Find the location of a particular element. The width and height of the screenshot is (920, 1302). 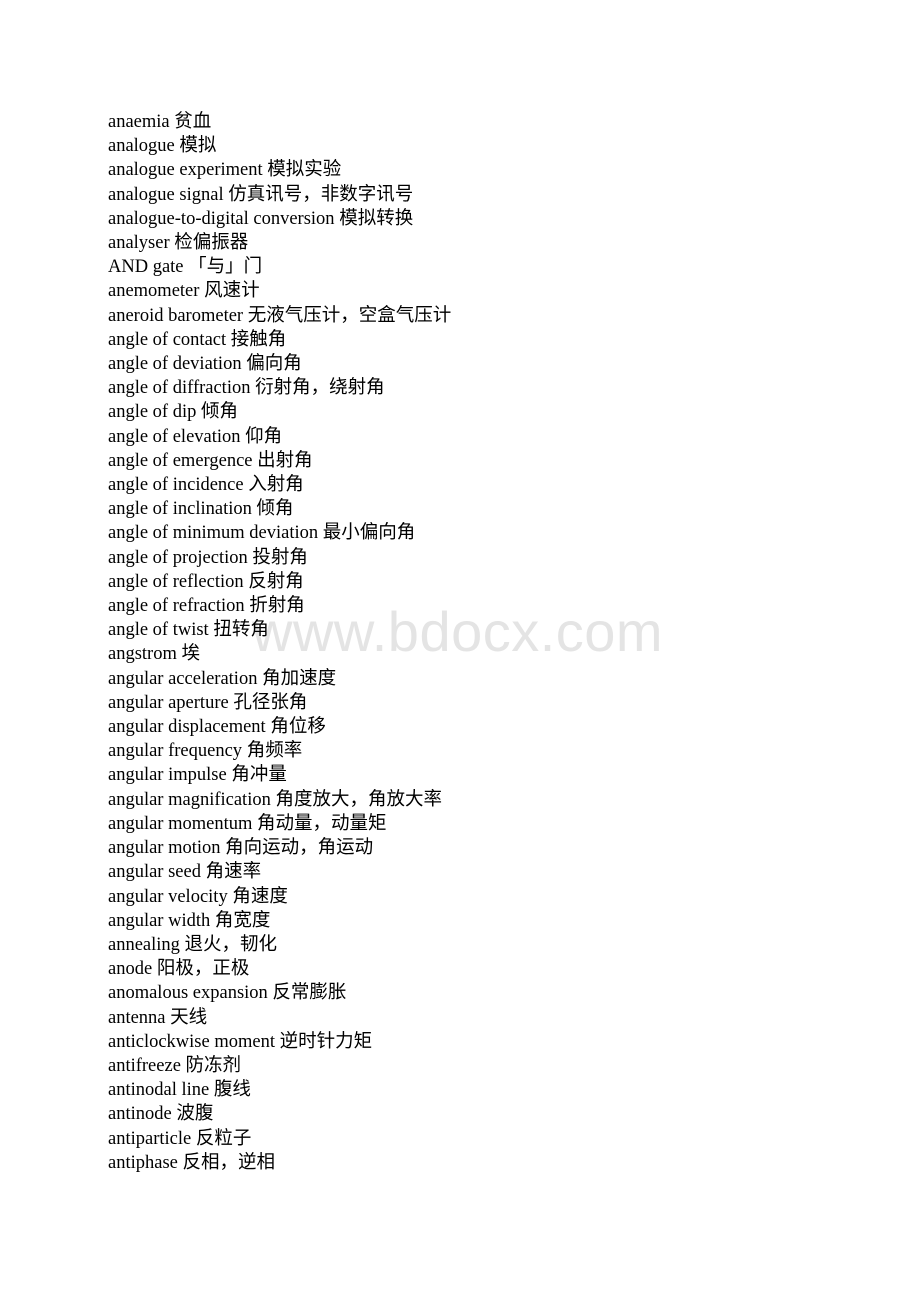

glossary-entry: angular momentum 角动量，动量矩 is located at coordinates (488, 824).